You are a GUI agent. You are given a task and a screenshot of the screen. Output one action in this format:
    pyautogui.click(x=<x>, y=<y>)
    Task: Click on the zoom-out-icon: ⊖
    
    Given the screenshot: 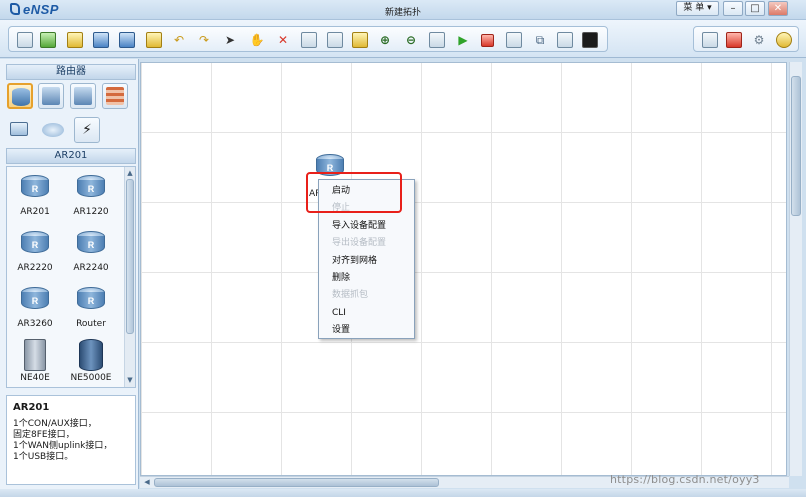 What is the action you would take?
    pyautogui.click(x=411, y=40)
    